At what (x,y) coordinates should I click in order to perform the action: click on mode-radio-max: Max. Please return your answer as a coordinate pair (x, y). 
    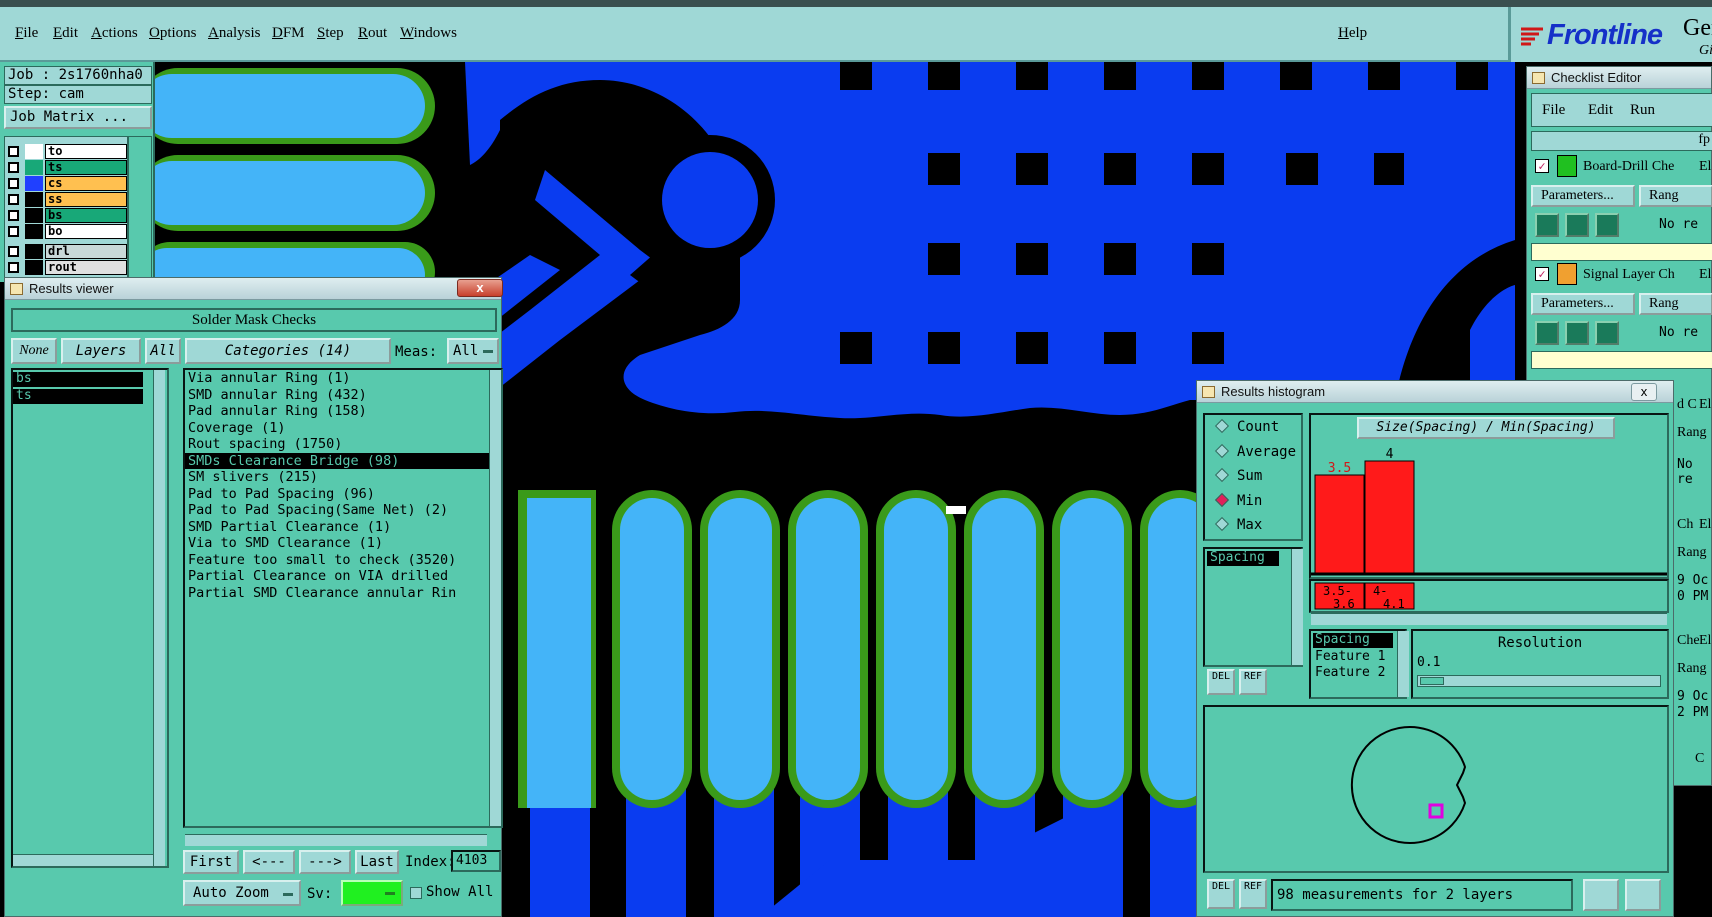
    Looking at the image, I should click on (1238, 525).